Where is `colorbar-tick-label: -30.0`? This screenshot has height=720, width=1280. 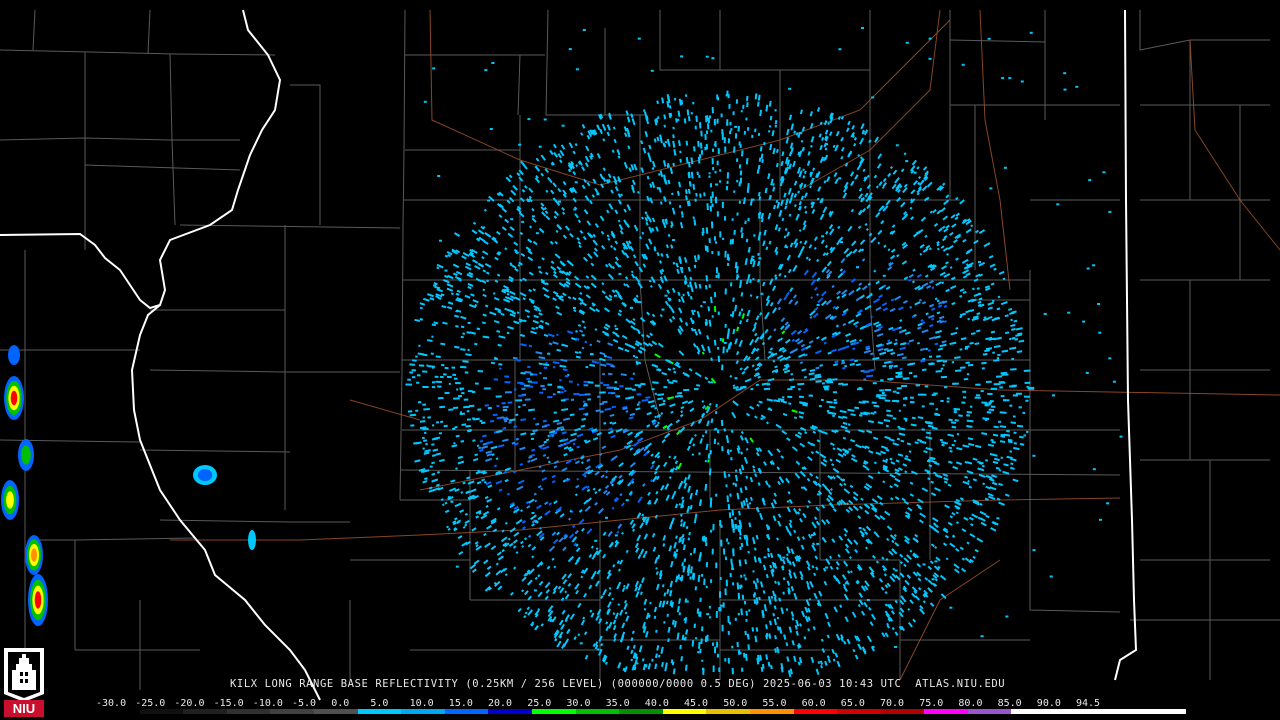 colorbar-tick-label: -30.0 is located at coordinates (111, 703).